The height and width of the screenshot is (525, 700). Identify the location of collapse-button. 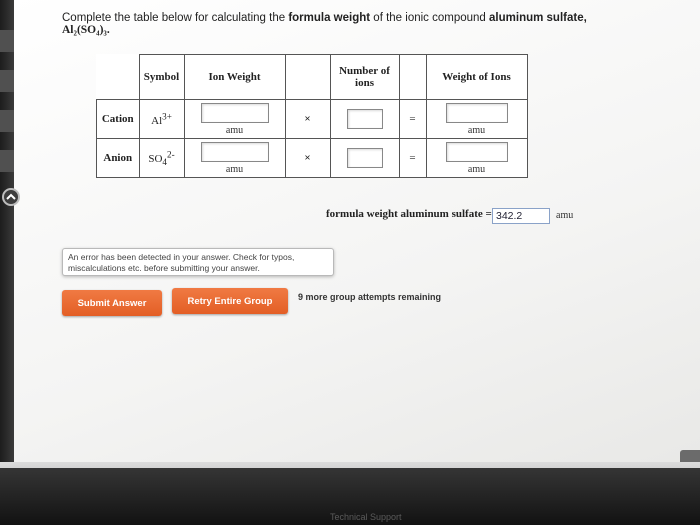
(11, 197).